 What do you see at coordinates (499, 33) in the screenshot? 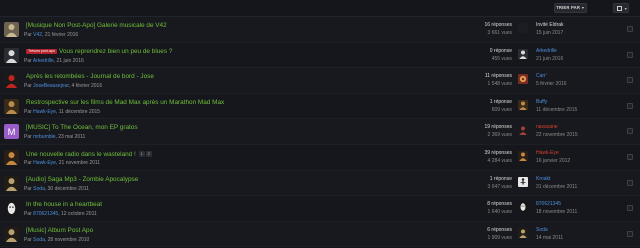
I see `topic-views-count: 3 661 vues` at bounding box center [499, 33].